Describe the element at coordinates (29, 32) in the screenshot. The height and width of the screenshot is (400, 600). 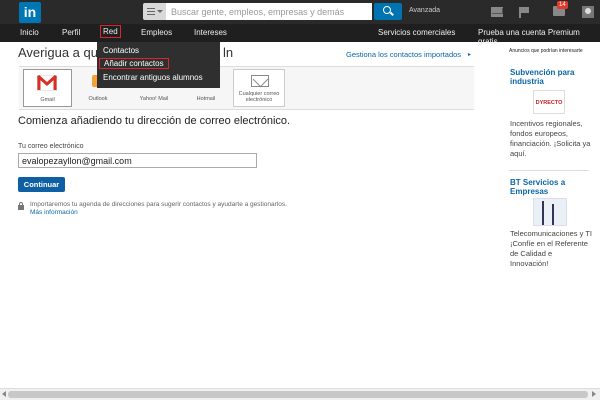
I see `nav-inicio: Inicio` at that location.